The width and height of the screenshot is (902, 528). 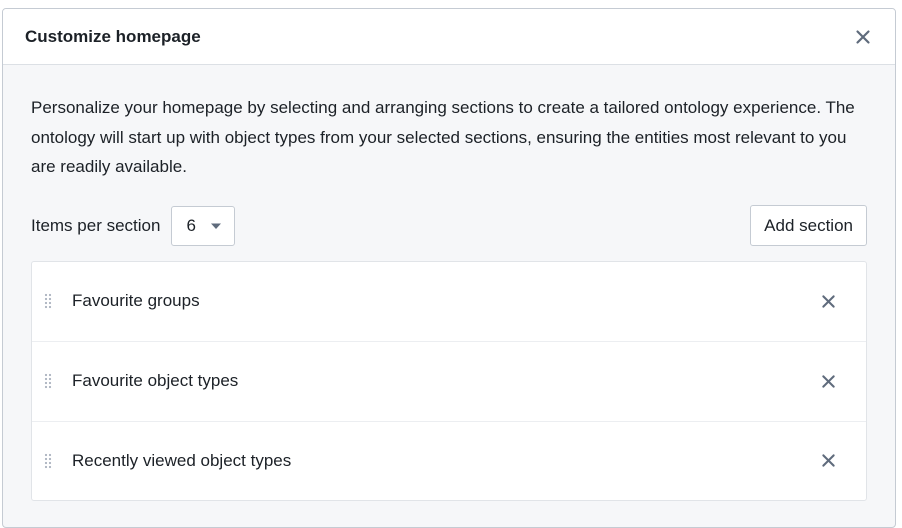 I want to click on controls-row: Items per section 6 Add section, so click(x=449, y=225).